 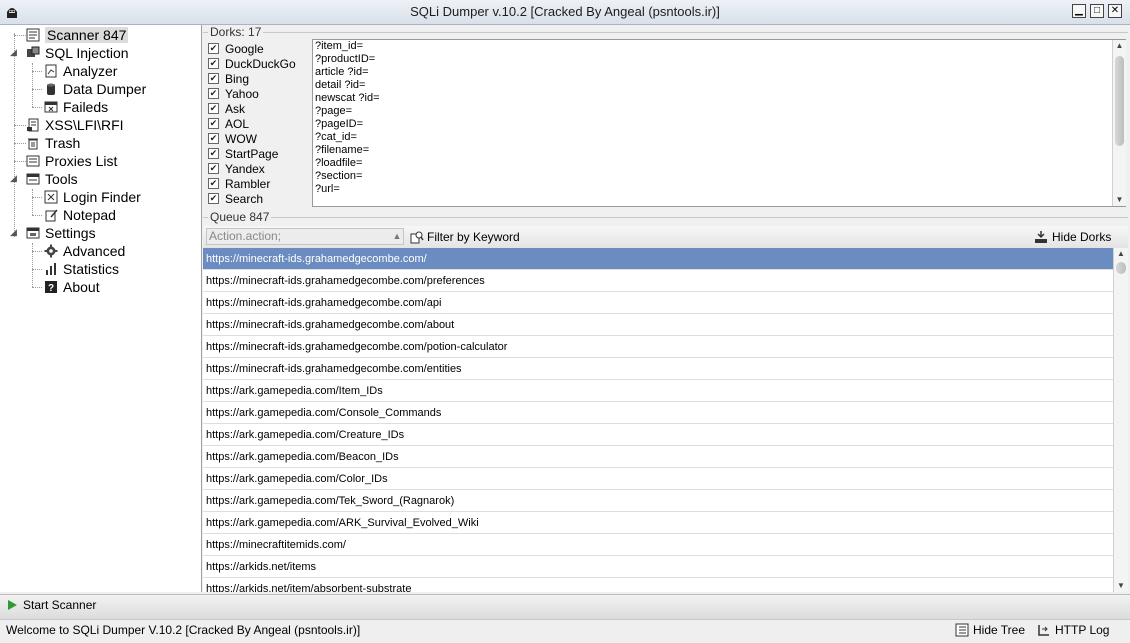 What do you see at coordinates (239, 183) in the screenshot?
I see `engine-rambler-checkbox: ✔ Rambler` at bounding box center [239, 183].